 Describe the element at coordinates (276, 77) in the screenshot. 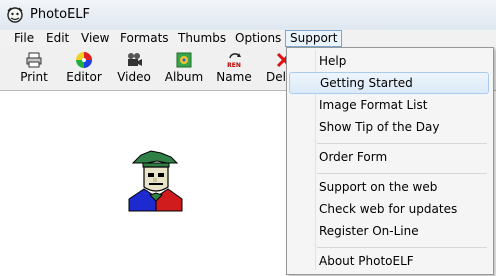

I see `delete-label: Del` at that location.